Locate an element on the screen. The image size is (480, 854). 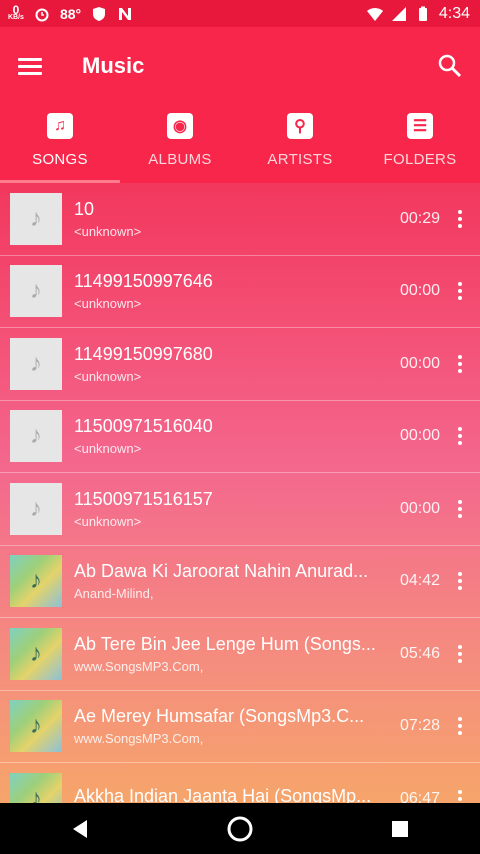
status-bar: 0 KB/s 88° 4:34 is located at coordinates (240, 13).